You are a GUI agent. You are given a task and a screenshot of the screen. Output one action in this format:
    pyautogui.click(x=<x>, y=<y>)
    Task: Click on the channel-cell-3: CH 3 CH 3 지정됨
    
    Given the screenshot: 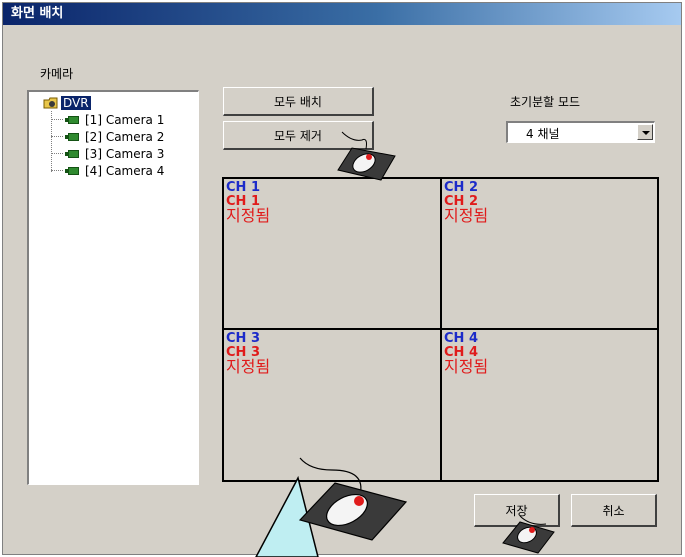 What is the action you would take?
    pyautogui.click(x=332, y=405)
    